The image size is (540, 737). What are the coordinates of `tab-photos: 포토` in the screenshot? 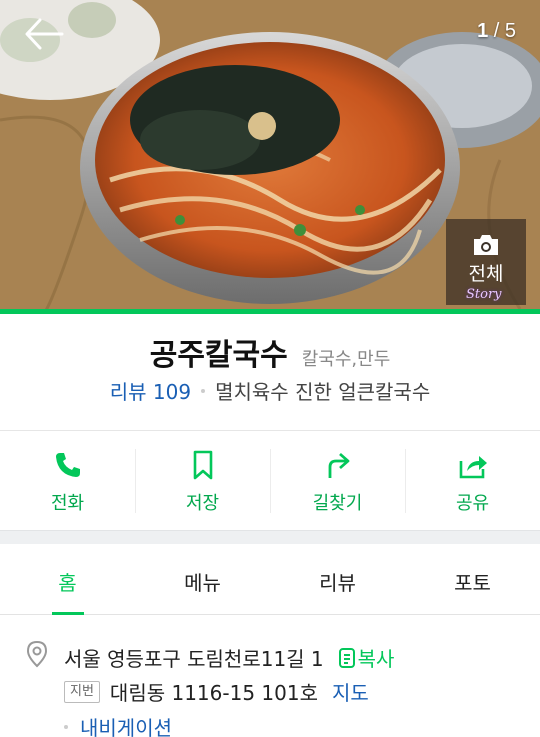 It's located at (472, 579).